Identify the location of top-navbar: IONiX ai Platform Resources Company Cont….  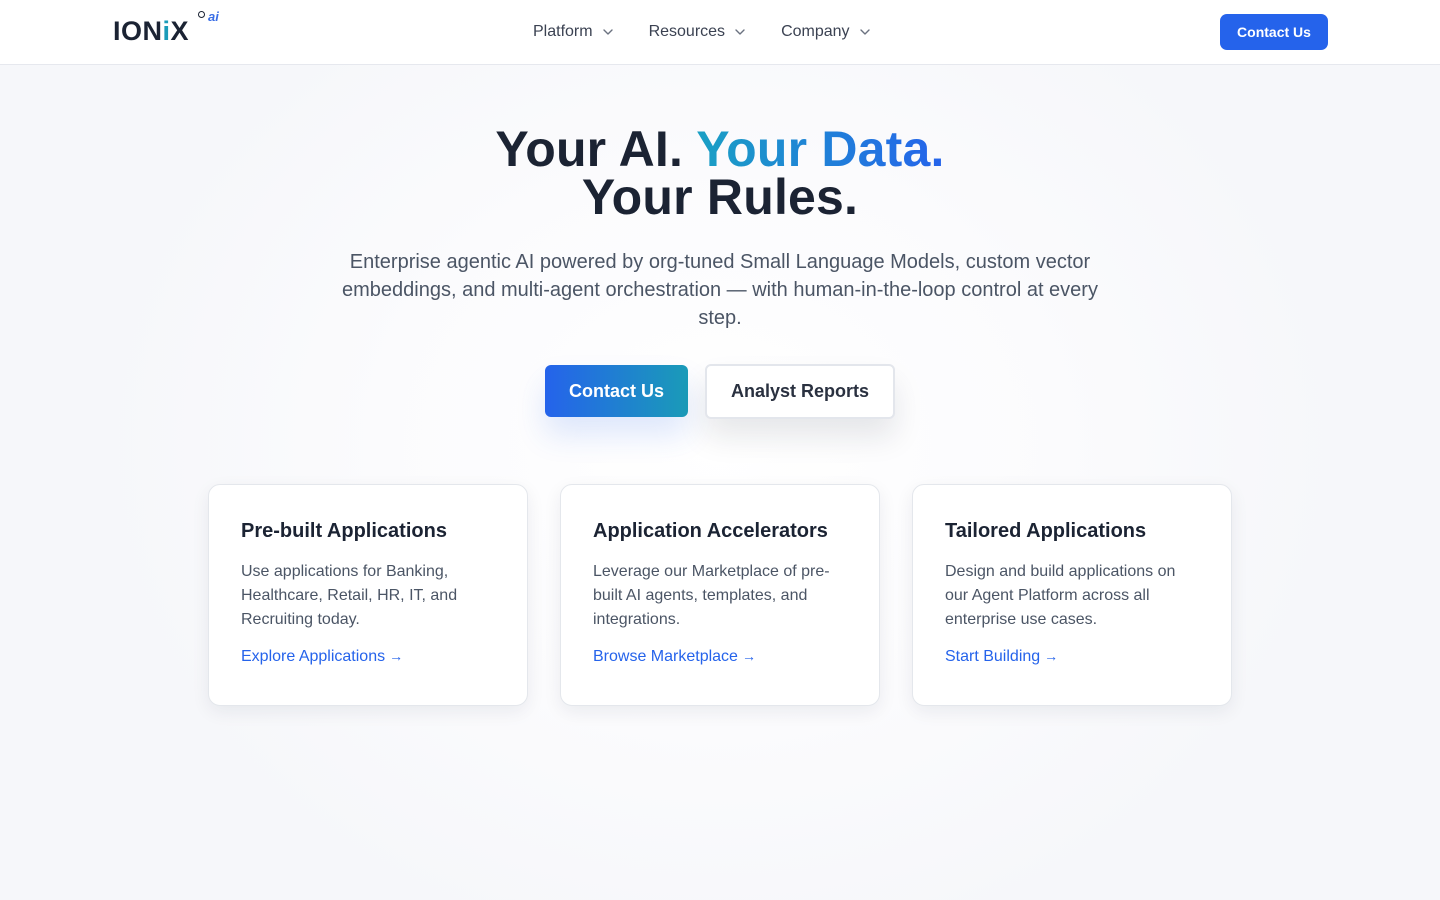
(720, 32).